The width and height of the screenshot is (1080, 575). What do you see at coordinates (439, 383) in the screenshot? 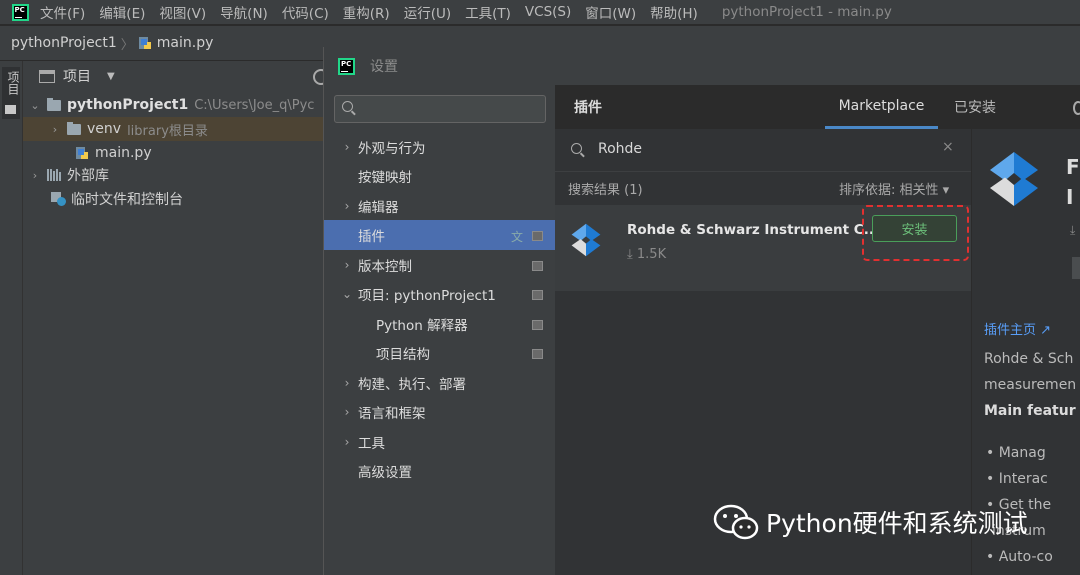
I see `settings-item-build: › 构建、执行、部署` at bounding box center [439, 383].